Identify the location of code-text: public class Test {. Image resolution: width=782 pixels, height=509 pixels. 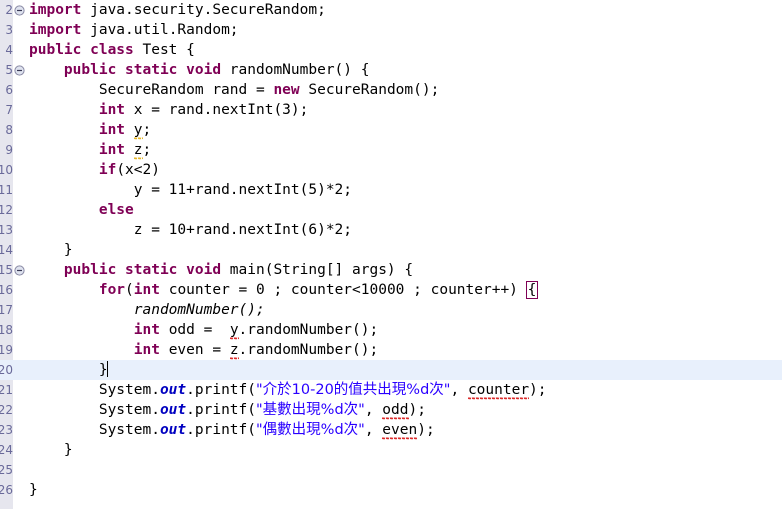
(112, 50).